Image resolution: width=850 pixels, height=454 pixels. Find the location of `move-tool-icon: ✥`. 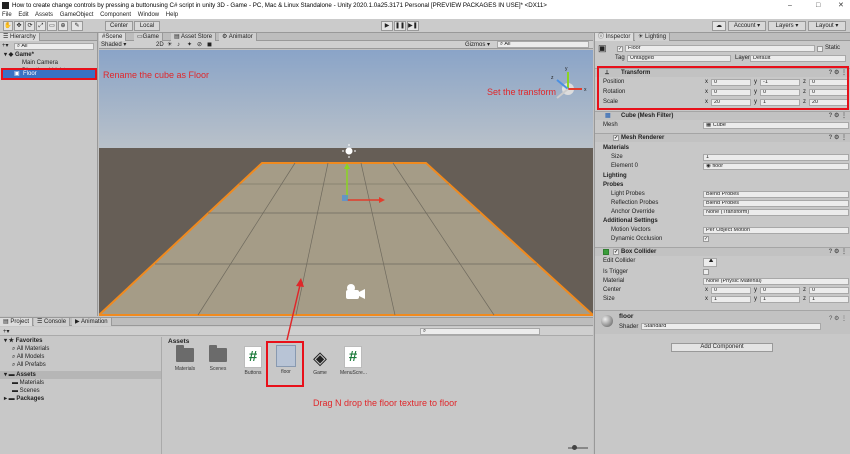

move-tool-icon: ✥ is located at coordinates (19, 26).